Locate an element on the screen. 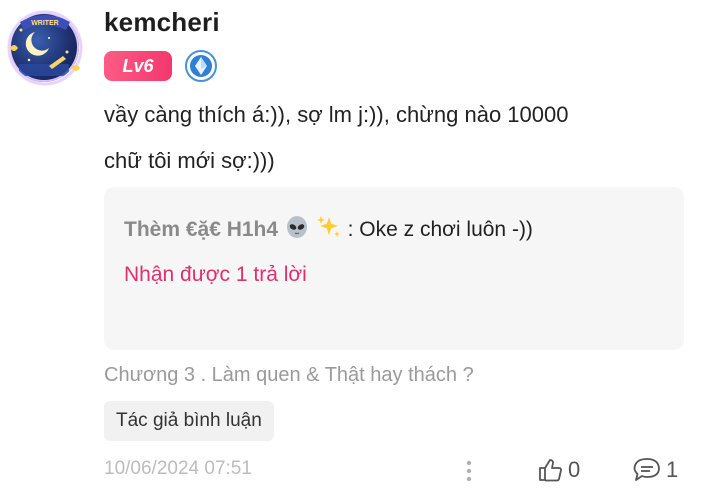  like-button: 0 is located at coordinates (558, 470).